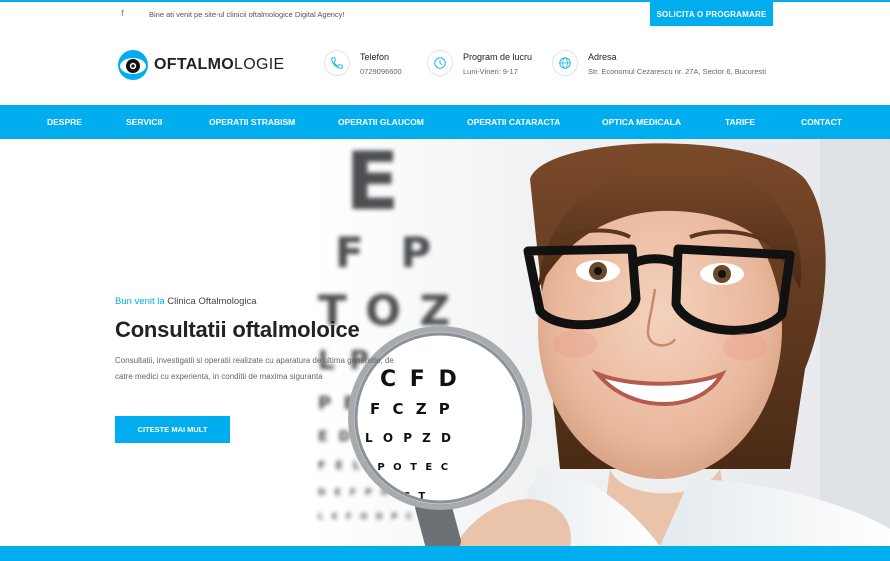 This screenshot has width=890, height=561. I want to click on read-more-button: CITESTE MAI MULT, so click(172, 429).